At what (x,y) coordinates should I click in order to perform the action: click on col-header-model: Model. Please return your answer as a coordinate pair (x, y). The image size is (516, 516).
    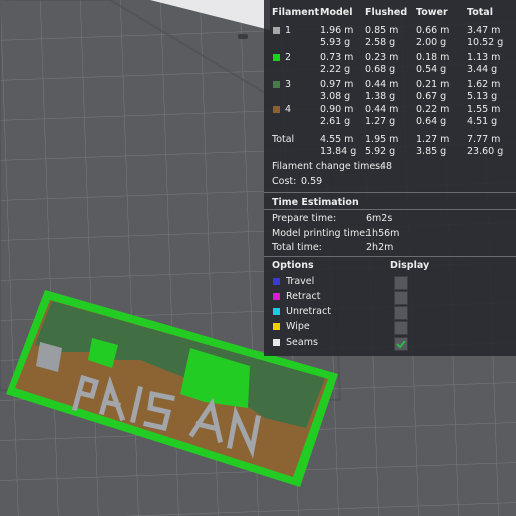
    Looking at the image, I should click on (336, 12).